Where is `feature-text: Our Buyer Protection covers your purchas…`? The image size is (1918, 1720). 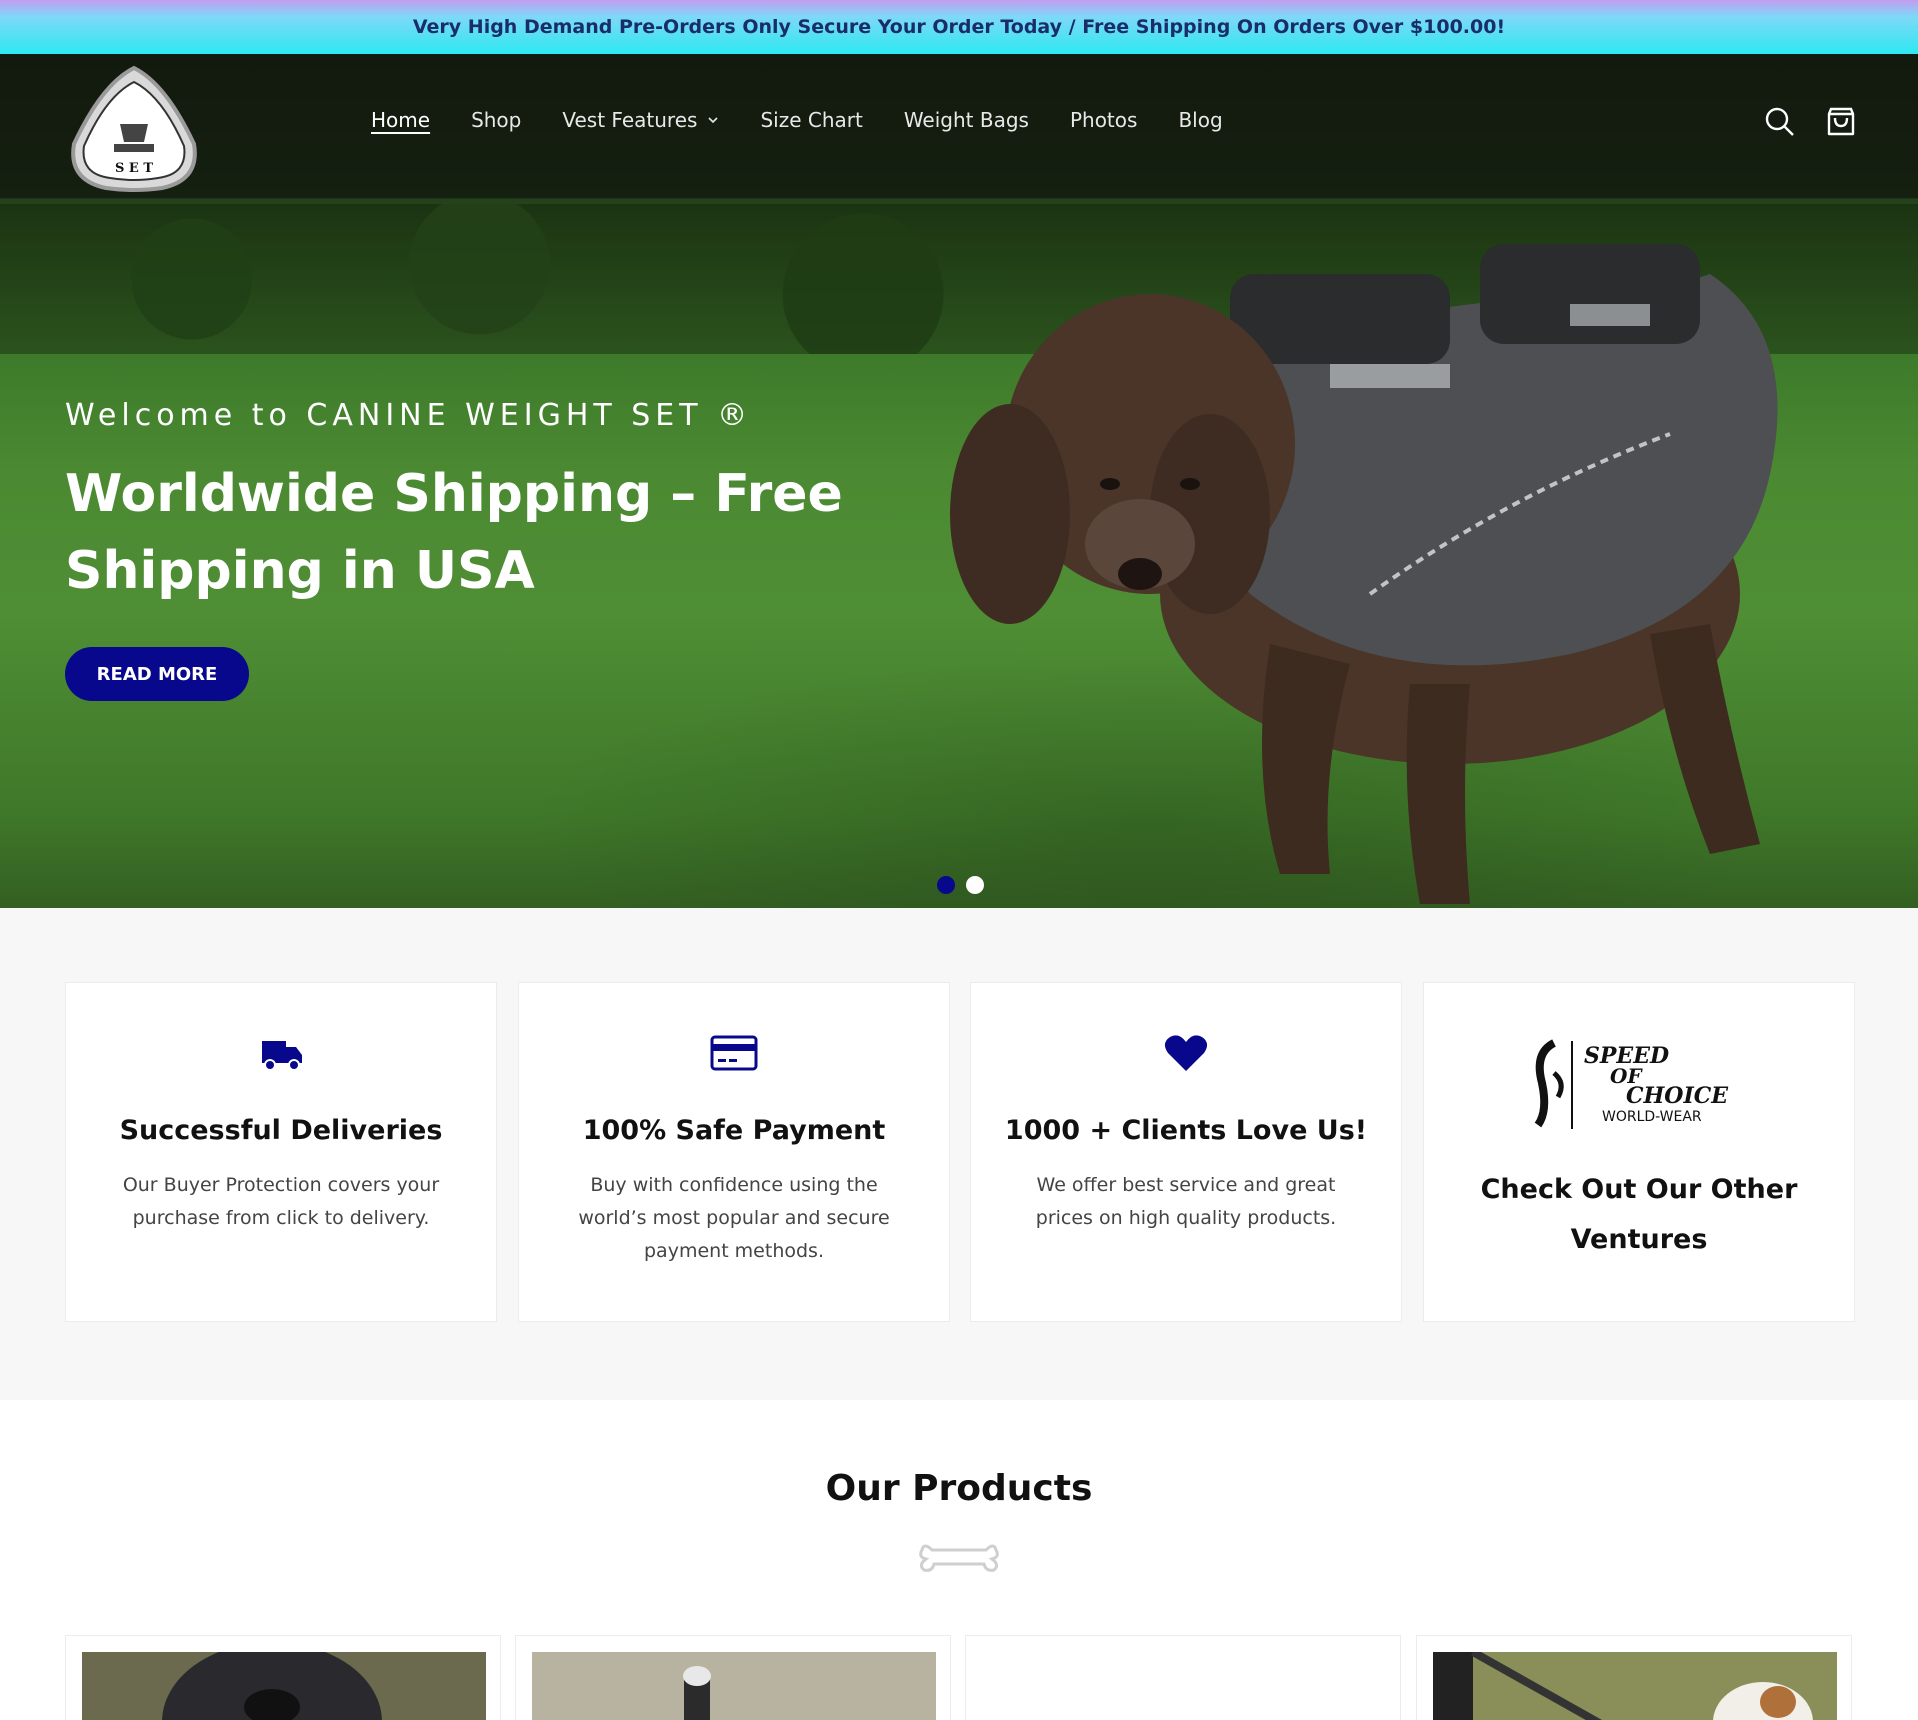 feature-text: Our Buyer Protection covers your purchas… is located at coordinates (281, 1201).